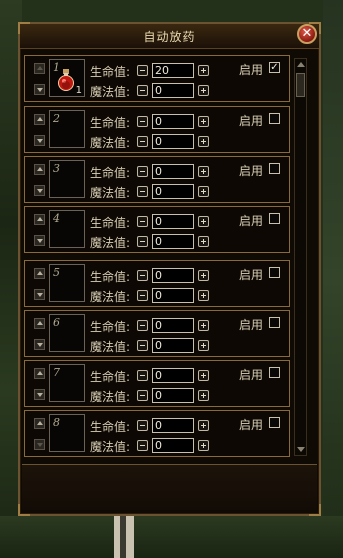 The height and width of the screenshot is (558, 343). I want to click on item-slot: 1 1, so click(67, 78).